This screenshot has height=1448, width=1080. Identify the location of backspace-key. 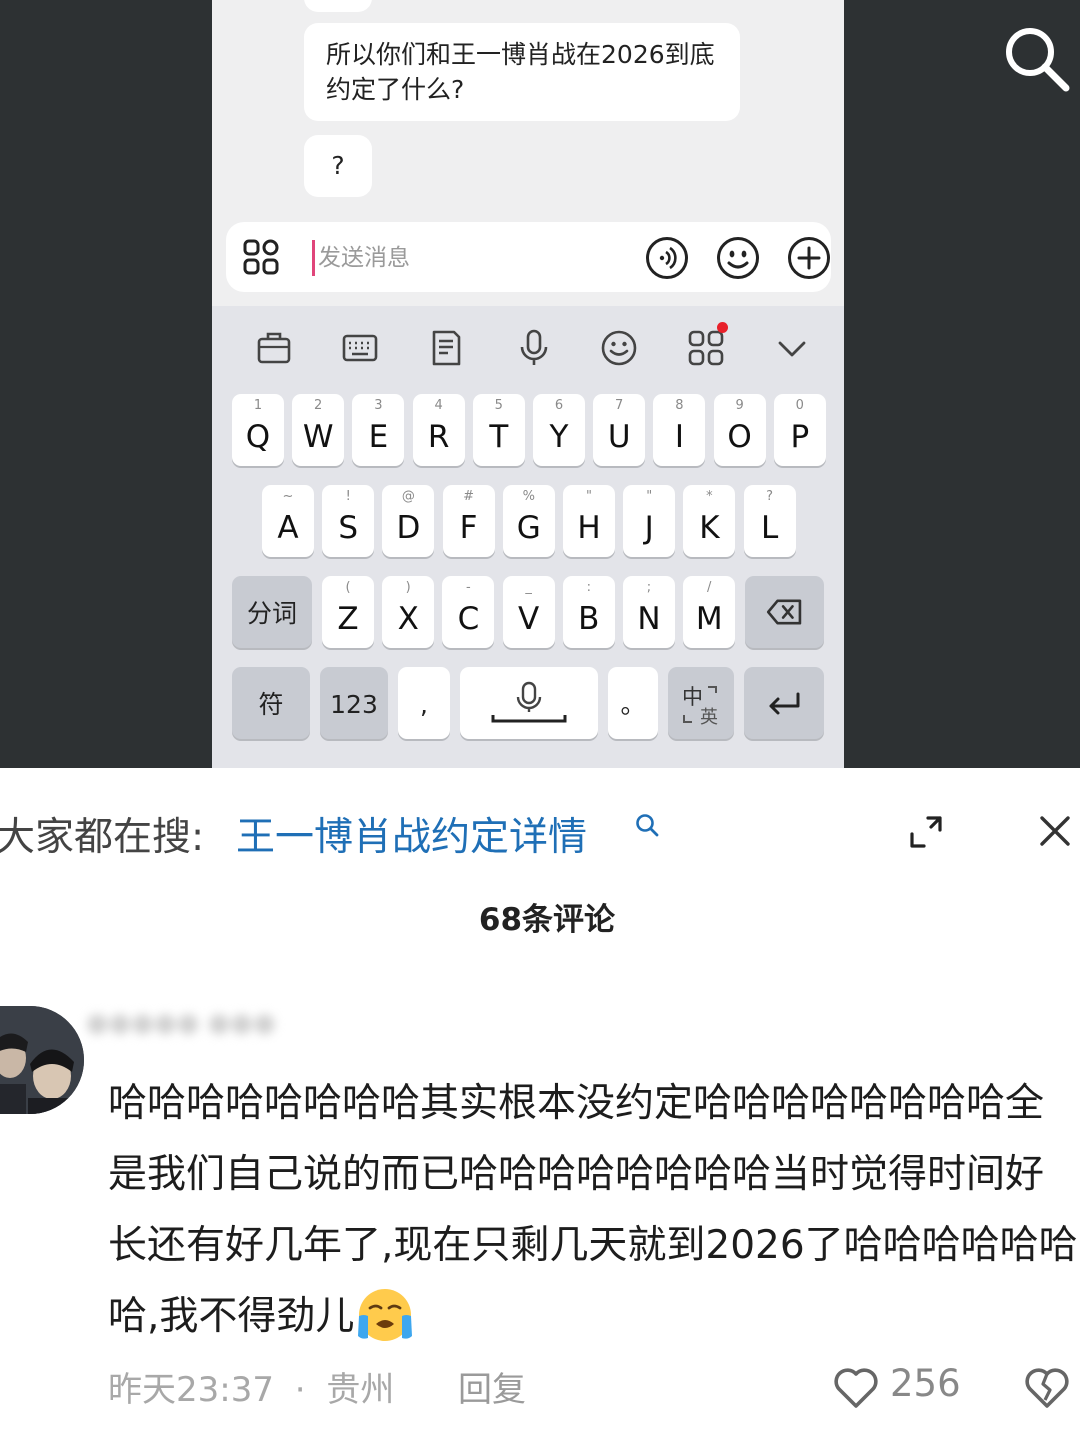
(784, 612).